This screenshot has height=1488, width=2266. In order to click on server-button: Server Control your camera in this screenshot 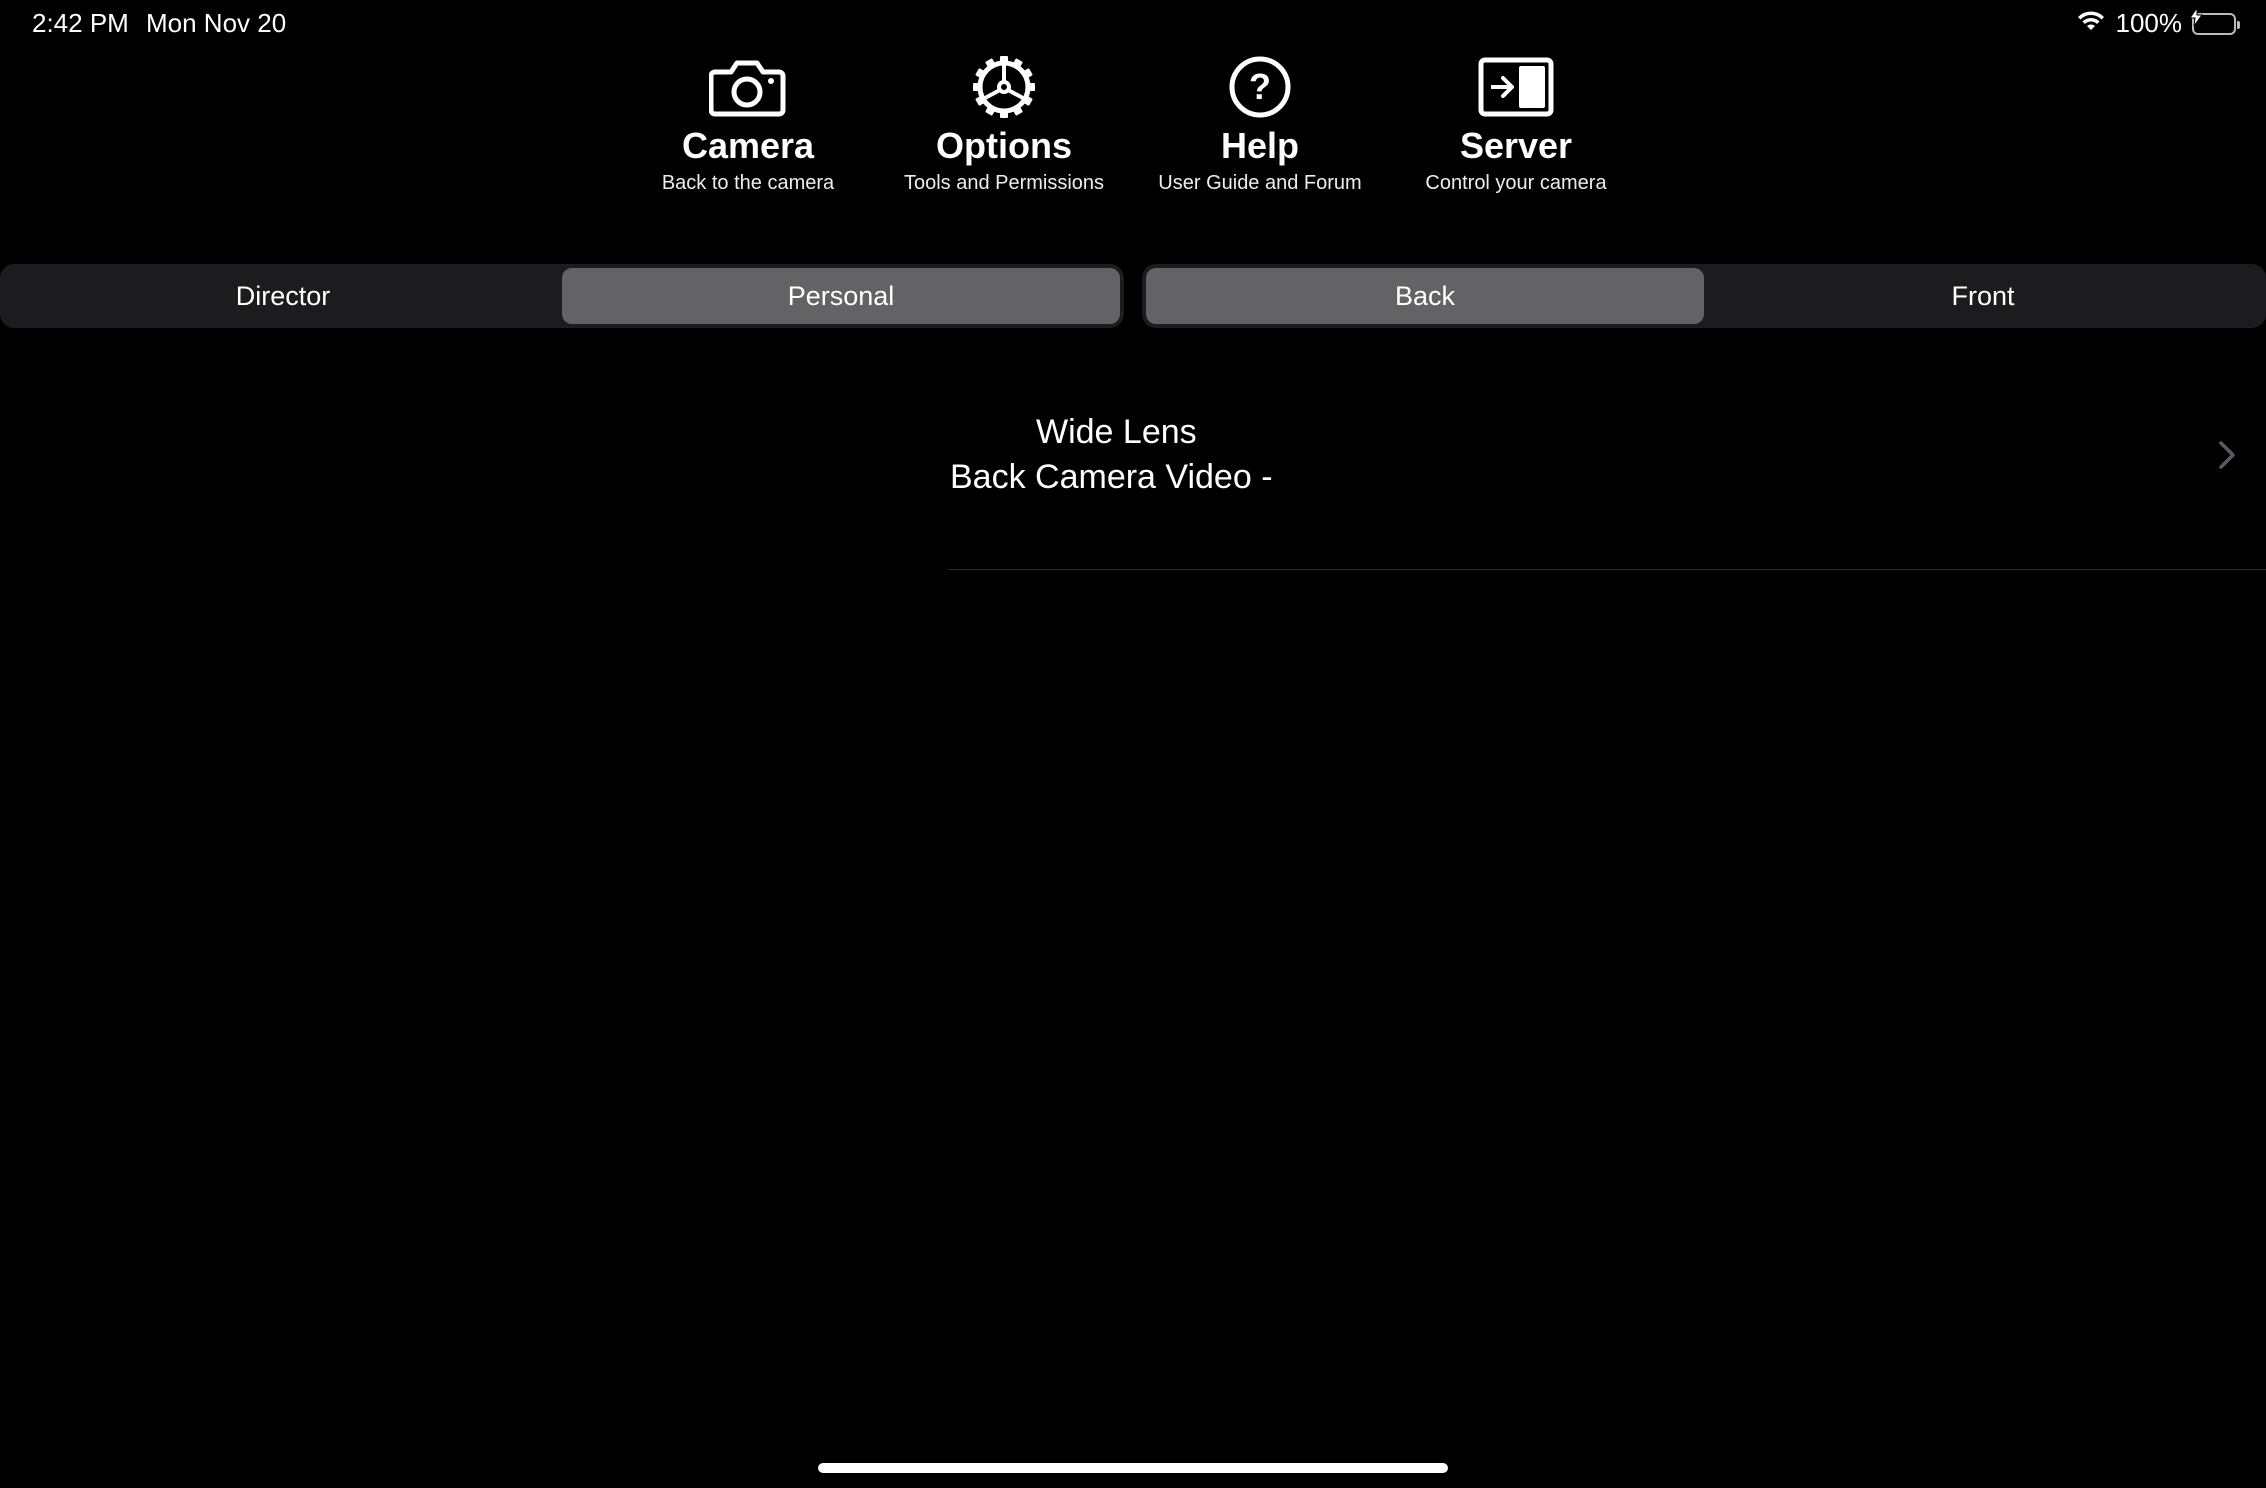, I will do `click(1516, 123)`.